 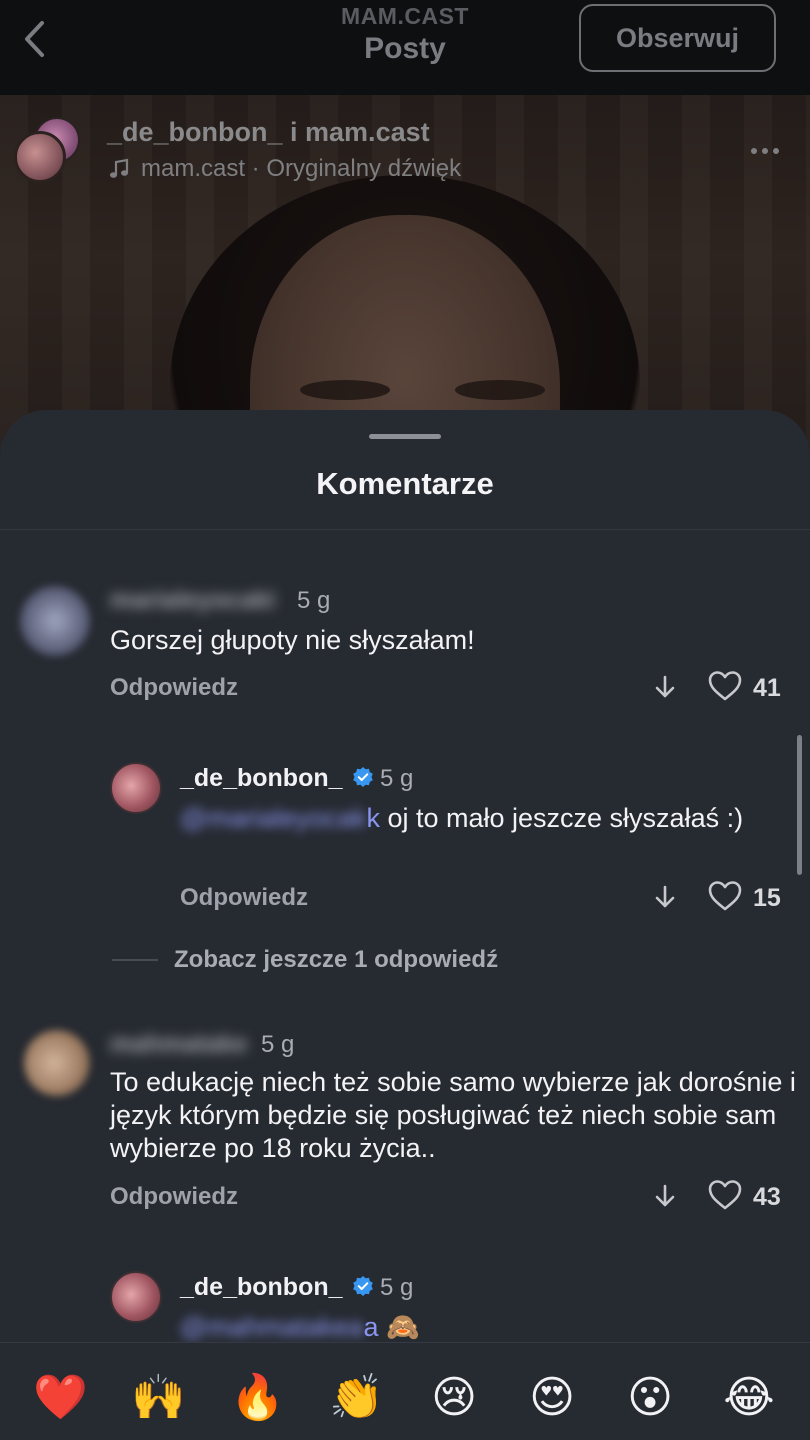 What do you see at coordinates (292, 640) in the screenshot?
I see `comment-text: Gorszej głupoty nie słyszałam!` at bounding box center [292, 640].